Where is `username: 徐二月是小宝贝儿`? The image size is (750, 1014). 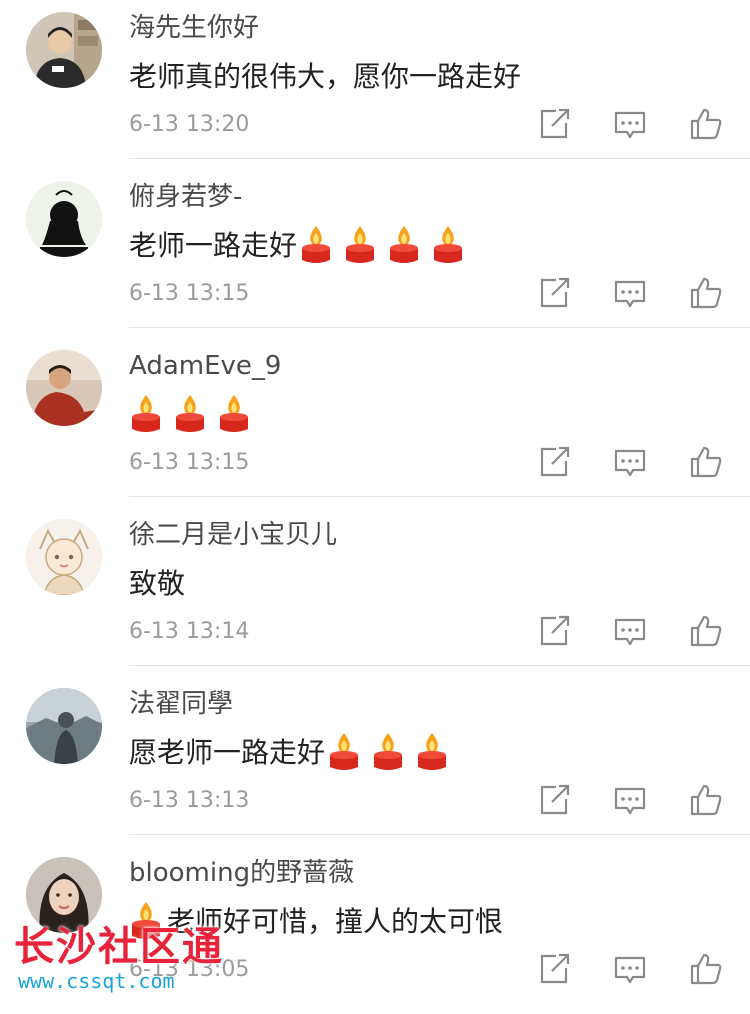
username: 徐二月是小宝贝儿 is located at coordinates (233, 535).